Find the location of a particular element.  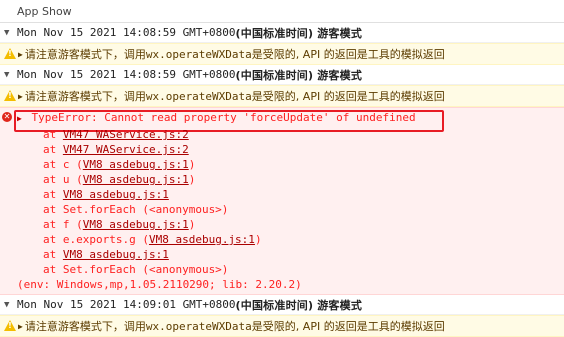

app-title: App Show is located at coordinates (44, 11).